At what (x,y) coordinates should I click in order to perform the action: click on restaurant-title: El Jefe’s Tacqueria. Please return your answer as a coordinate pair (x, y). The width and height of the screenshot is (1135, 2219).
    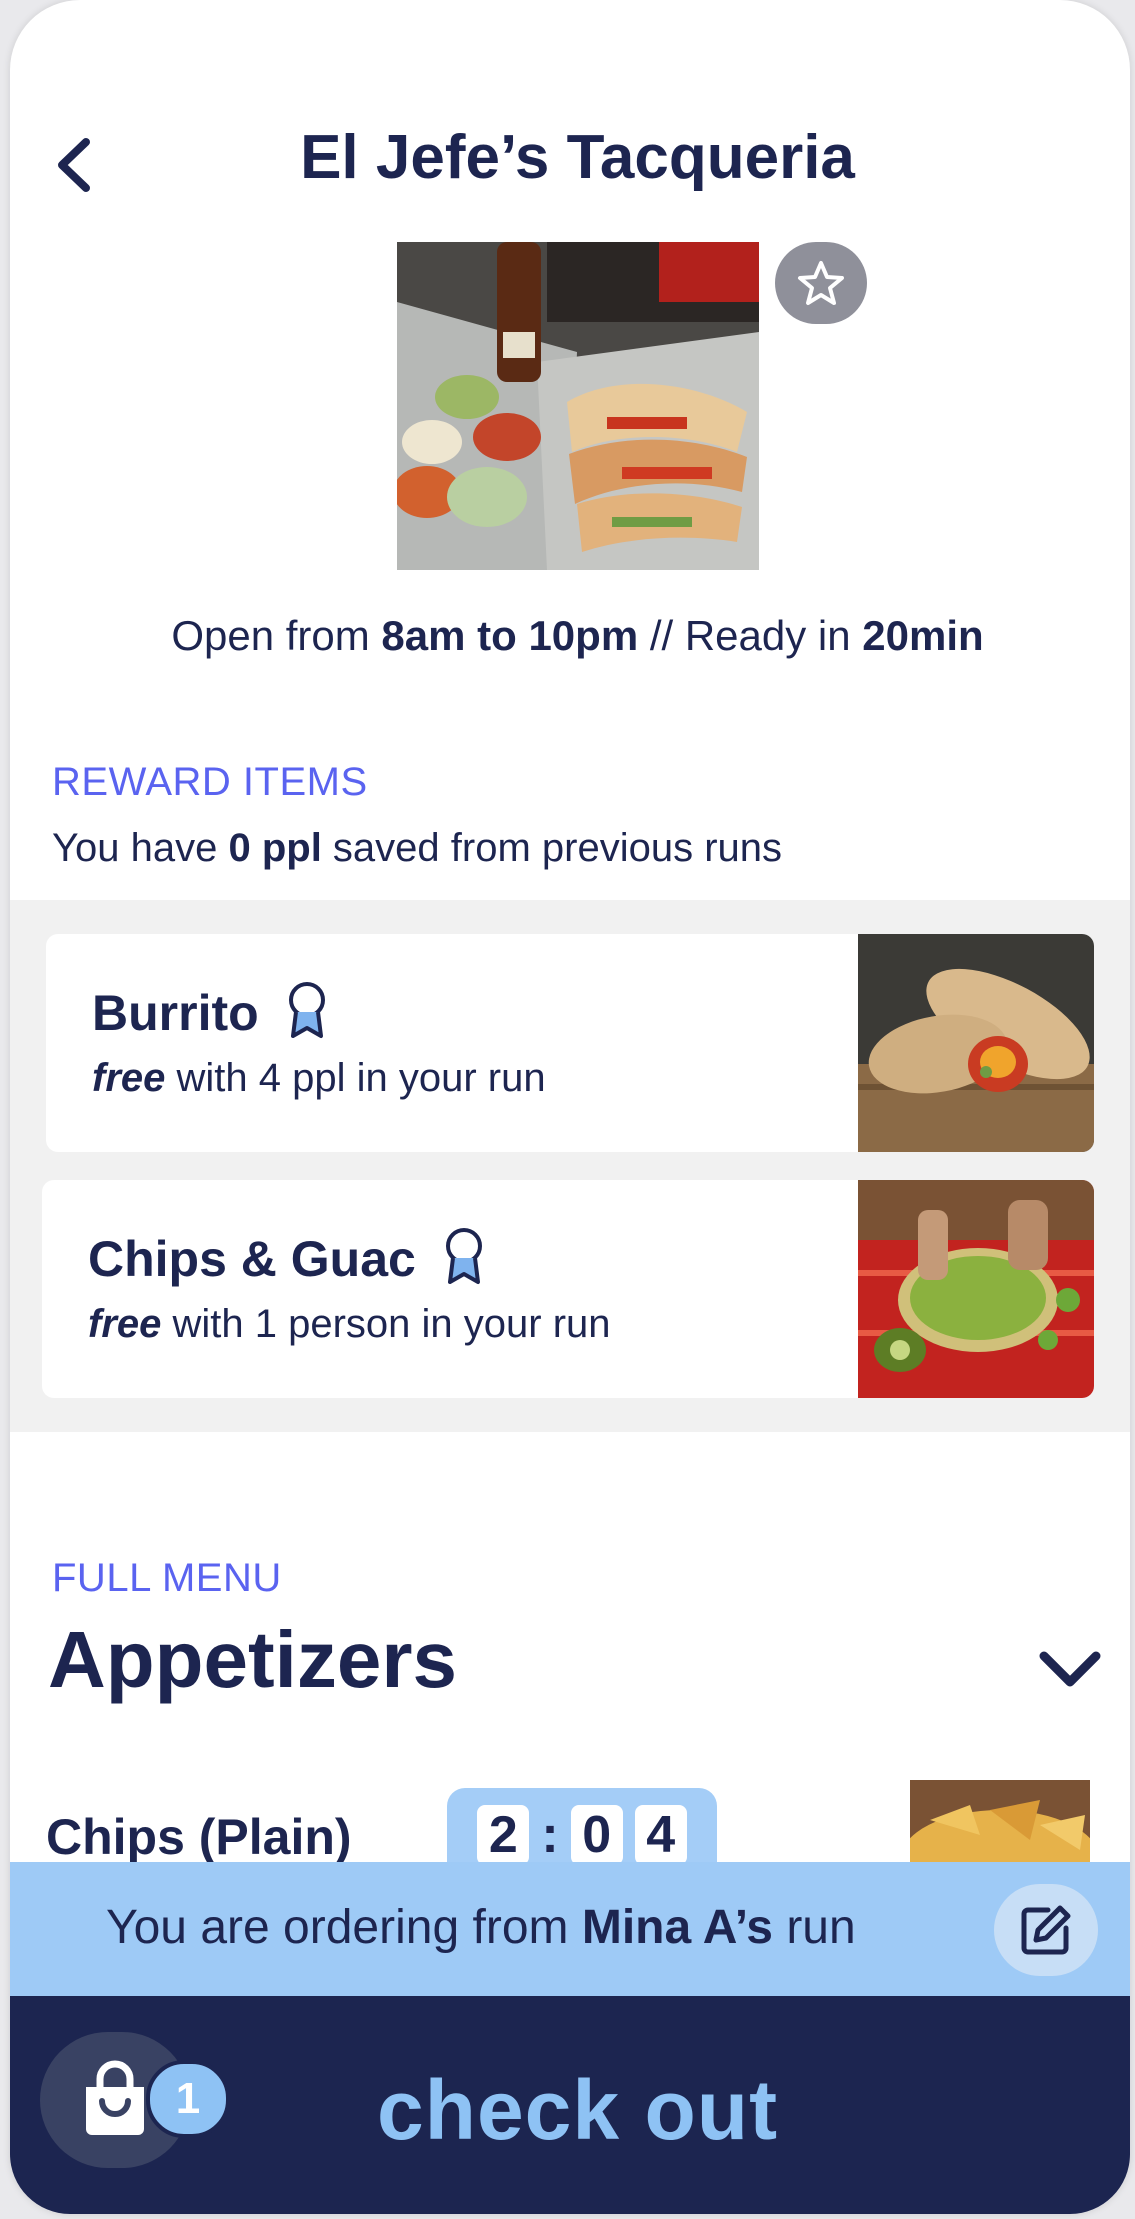
    Looking at the image, I should click on (577, 157).